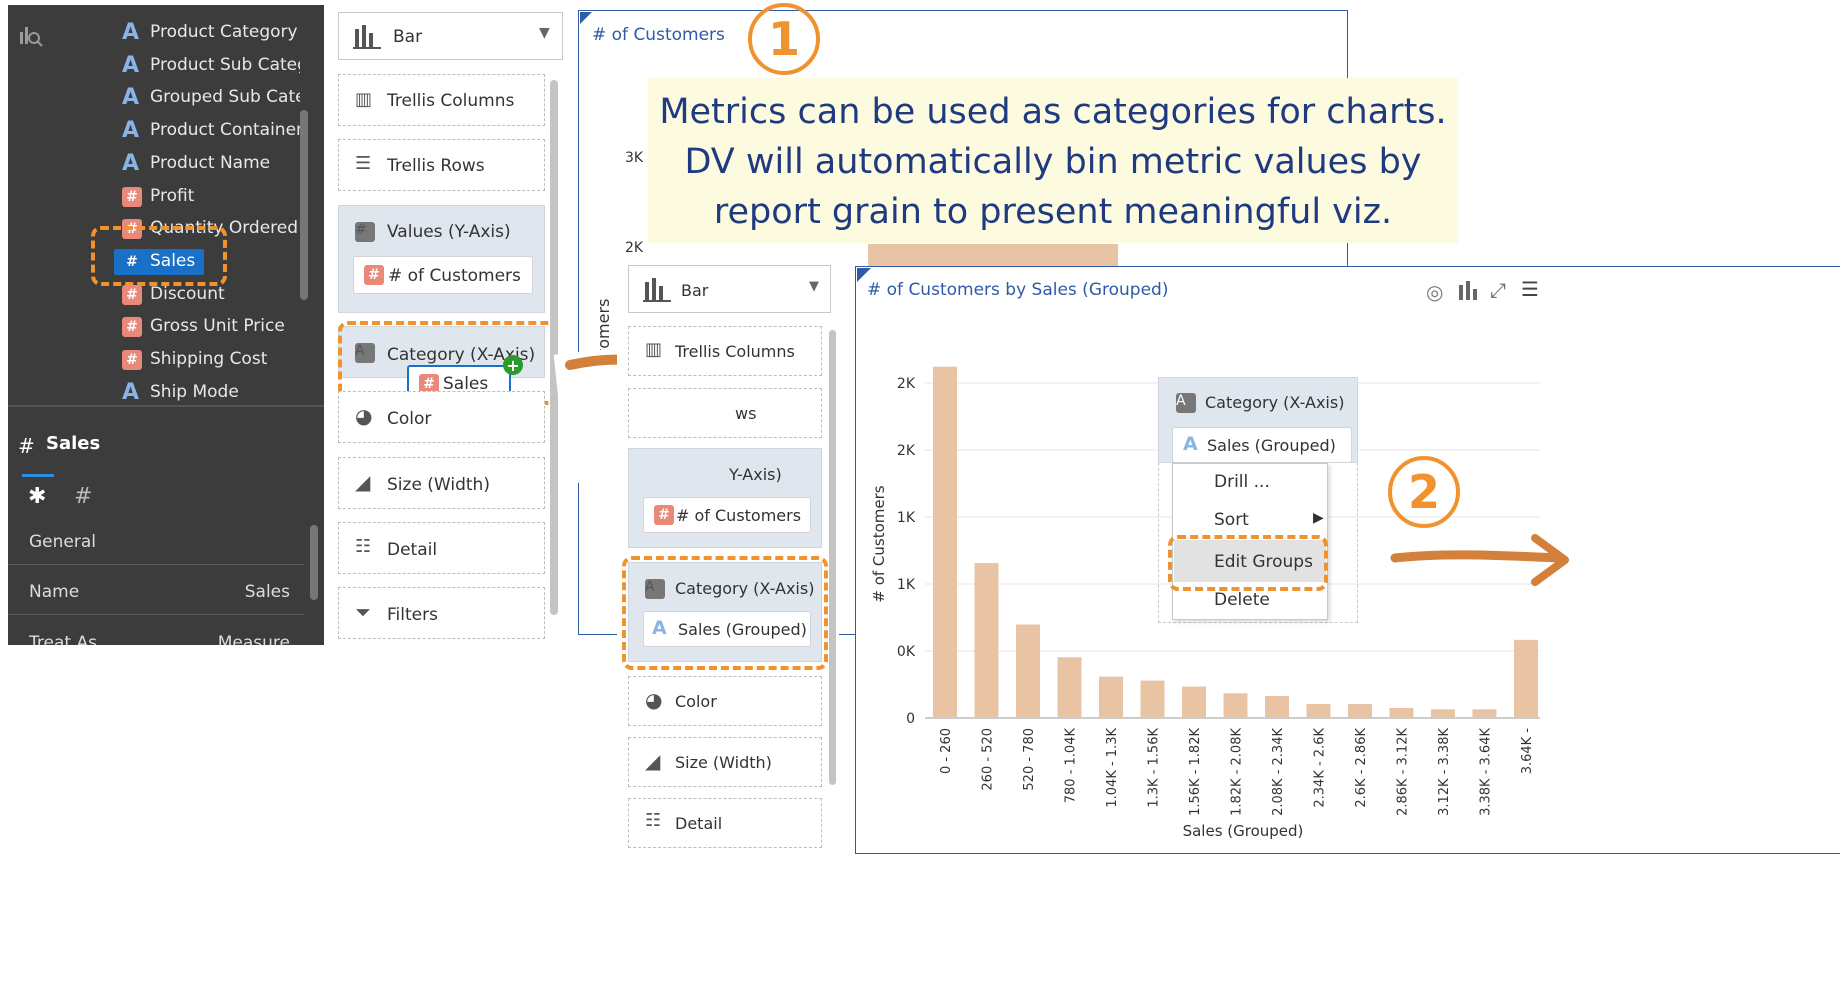 The height and width of the screenshot is (1005, 1844). I want to click on customers-pill-2: # # of Customers, so click(727, 515).